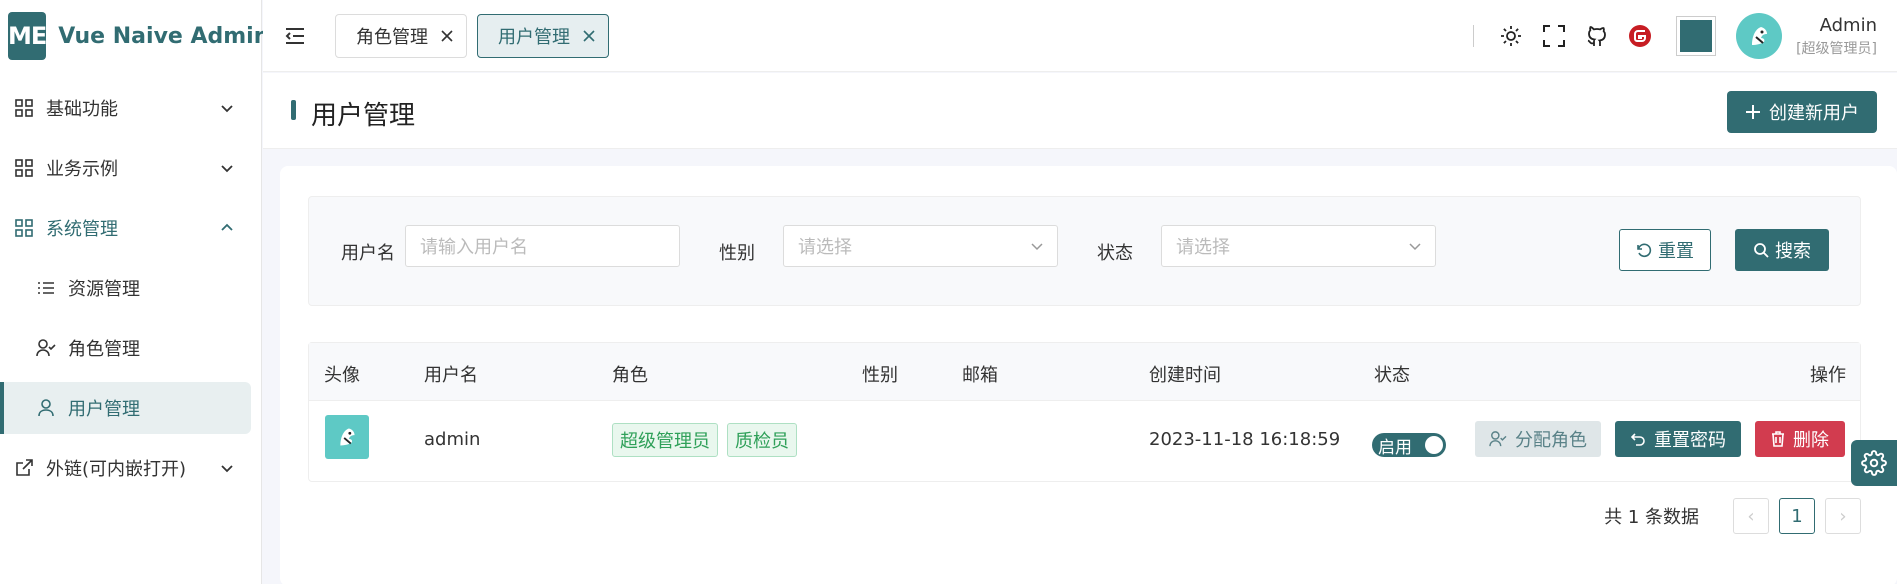 This screenshot has width=1897, height=584. What do you see at coordinates (1080, 36) in the screenshot?
I see `top-header: 角色管理 用户管理 Admin [超级管理员]` at bounding box center [1080, 36].